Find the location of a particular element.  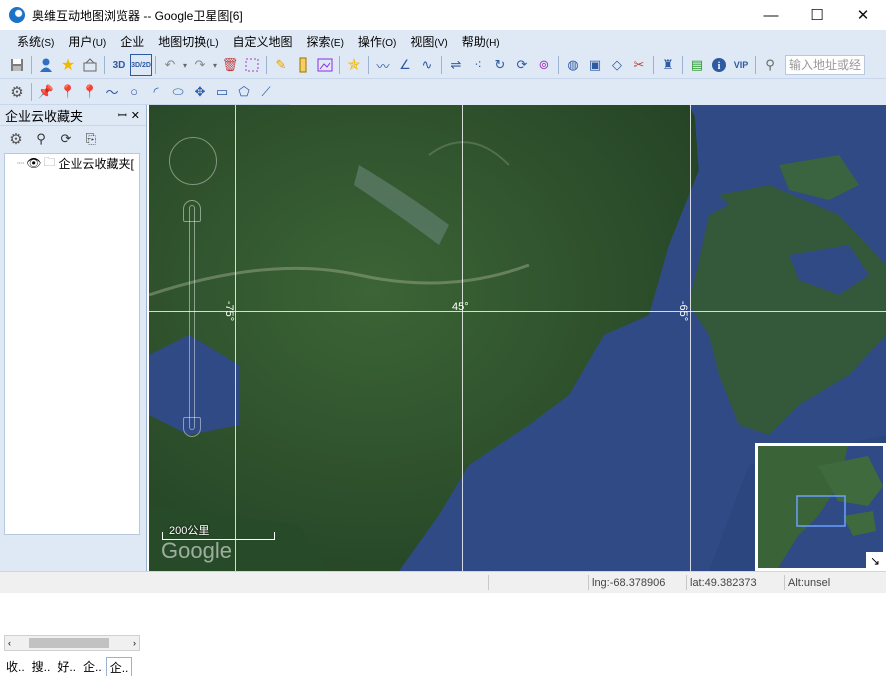

polyline-icon: 〜 is located at coordinates (112, 92).